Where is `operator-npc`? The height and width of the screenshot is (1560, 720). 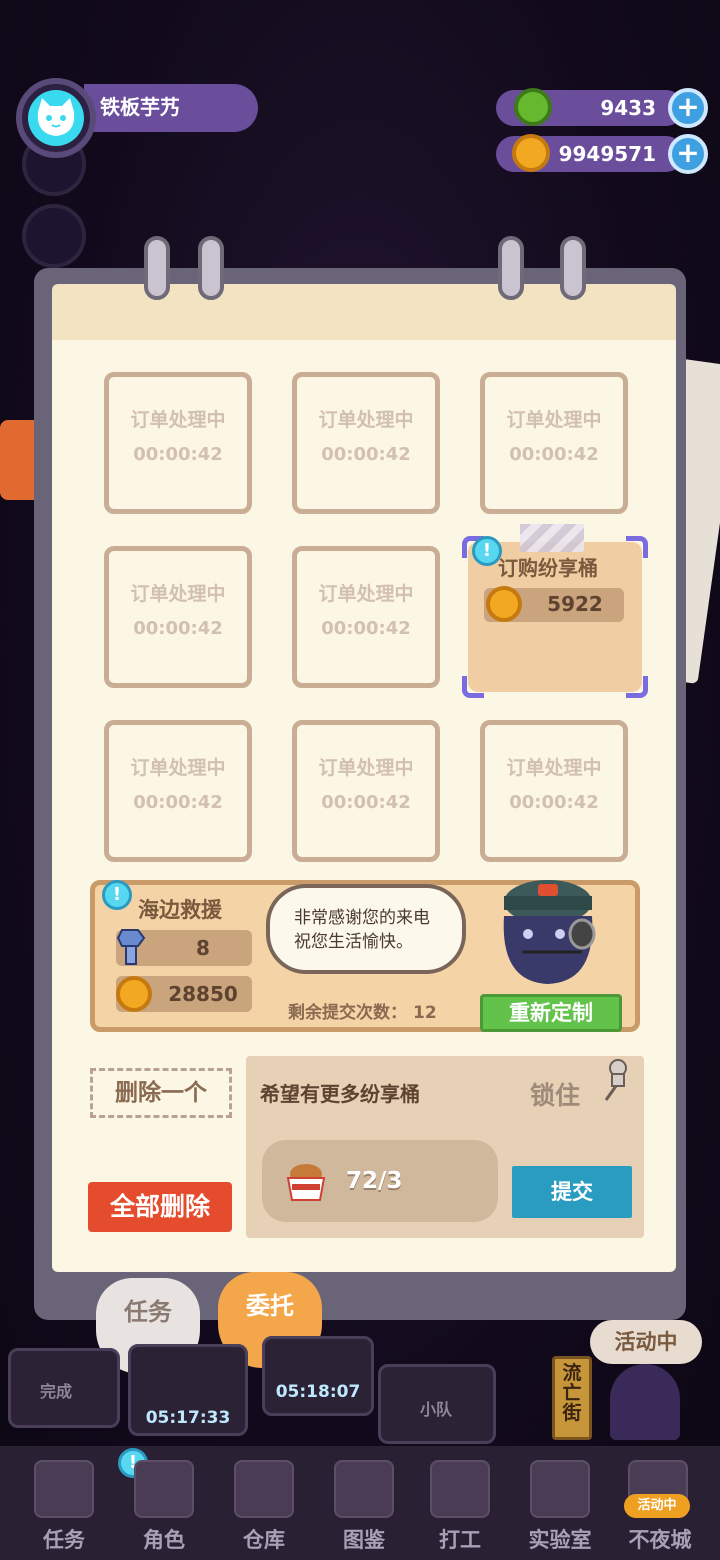
operator-npc is located at coordinates (547, 932).